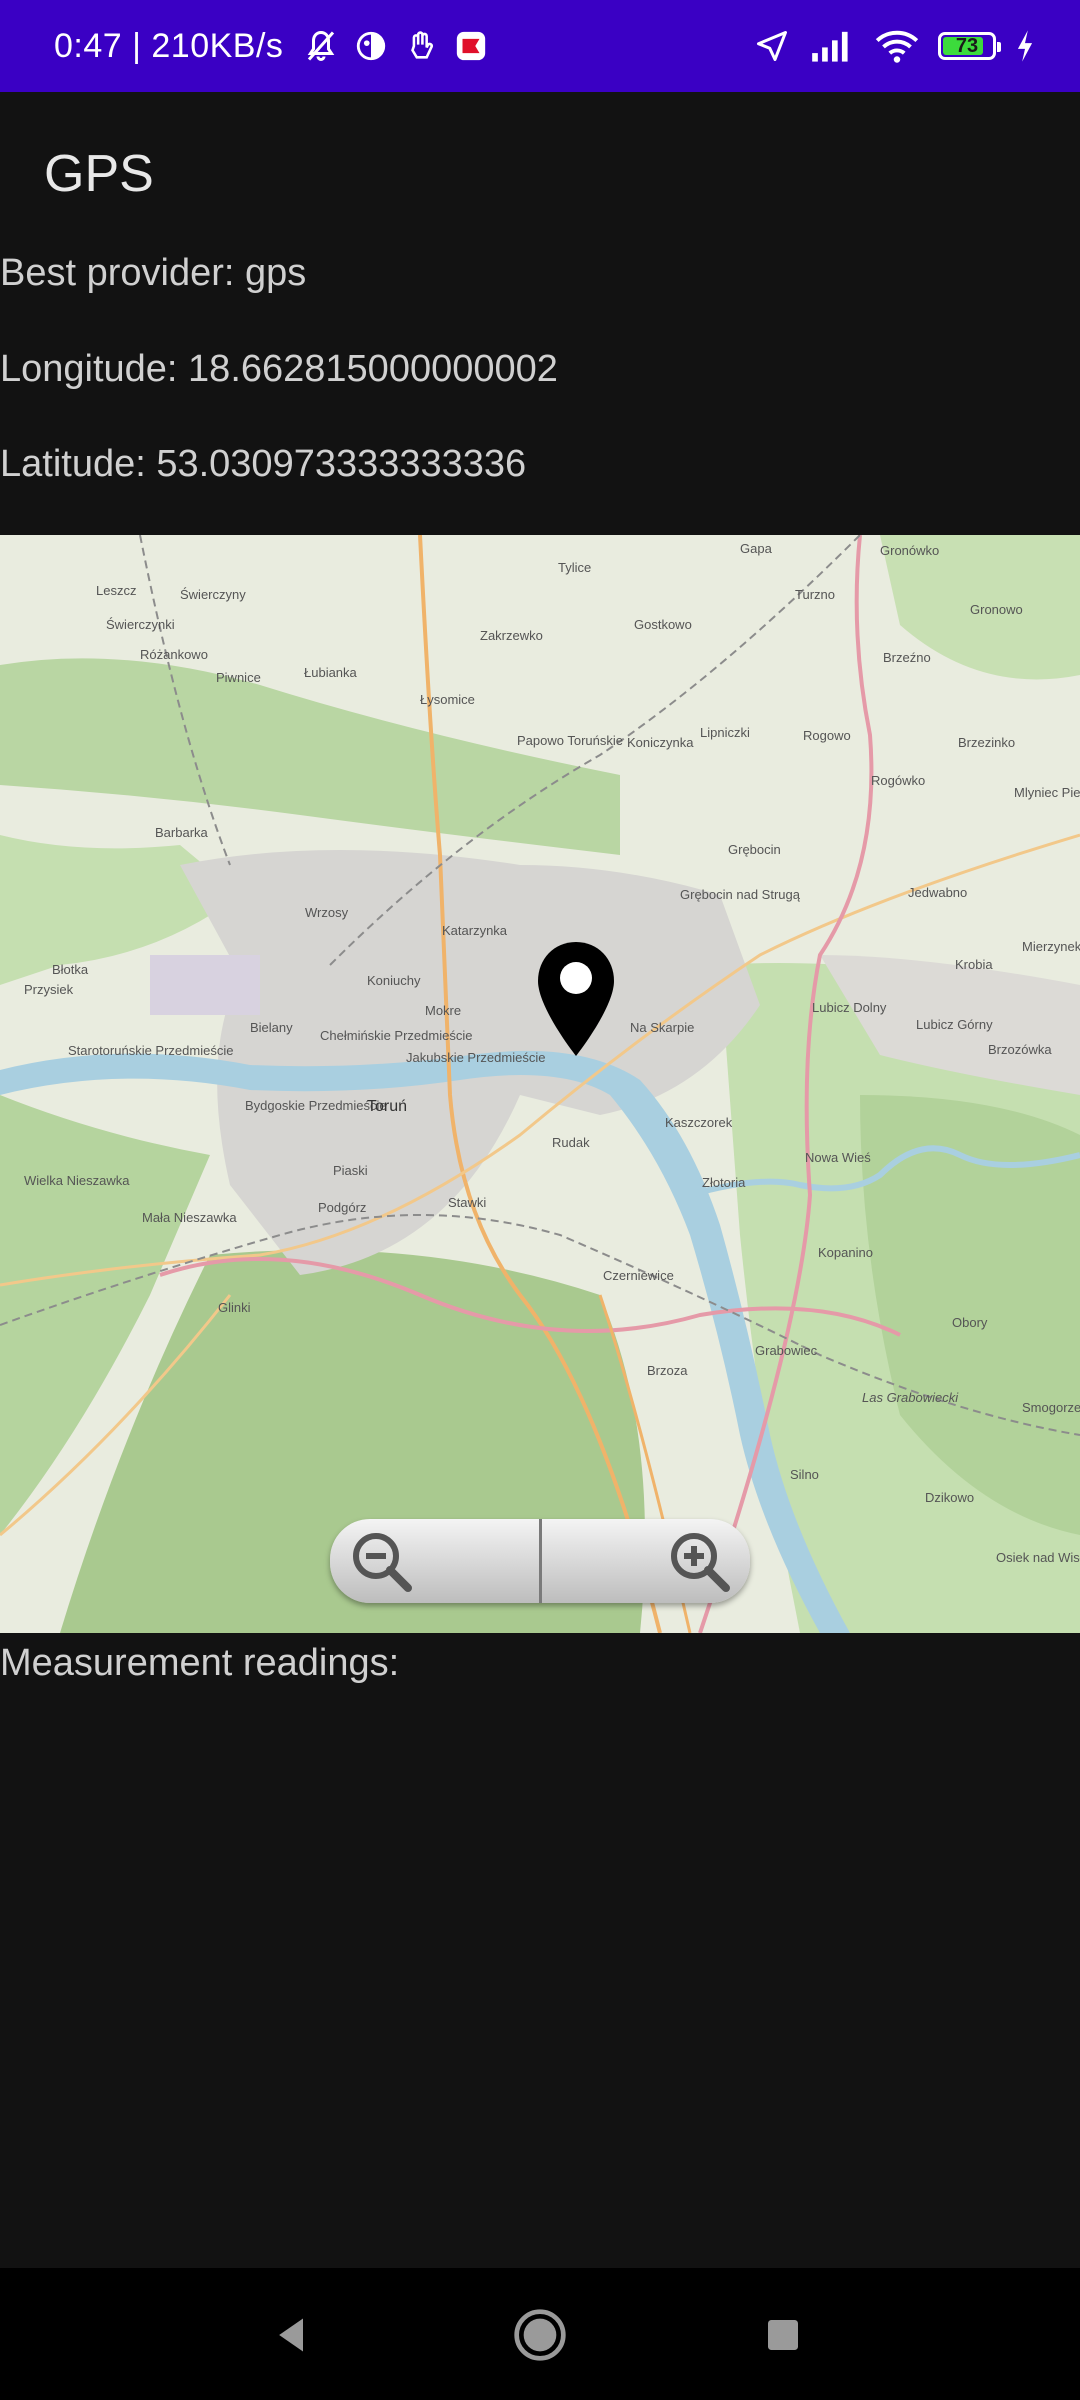 The width and height of the screenshot is (1080, 2400). What do you see at coordinates (827, 735) in the screenshot?
I see `map-label: Rogowo` at bounding box center [827, 735].